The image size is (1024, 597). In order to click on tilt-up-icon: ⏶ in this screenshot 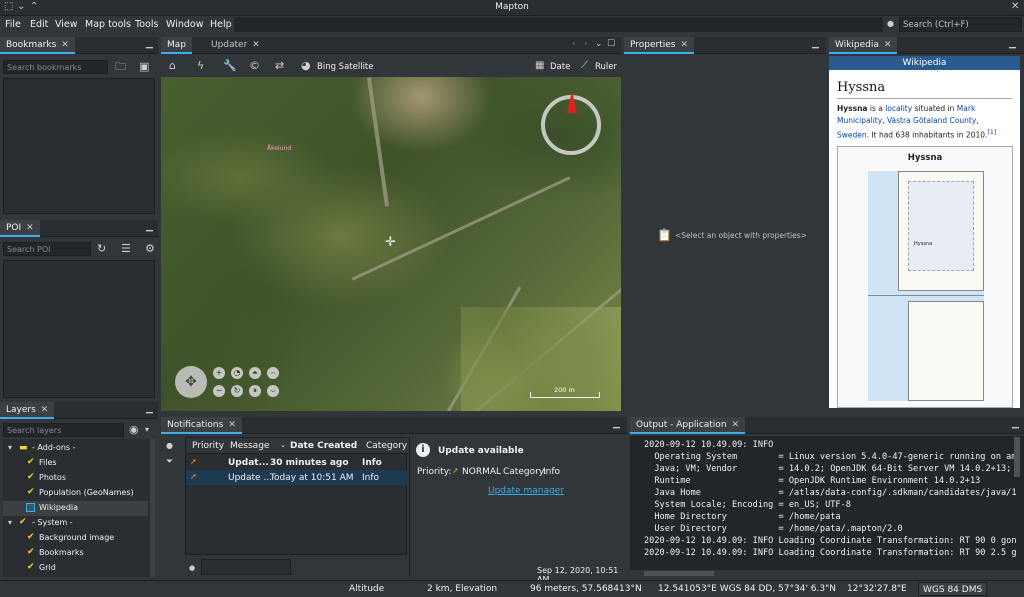, I will do `click(255, 373)`.